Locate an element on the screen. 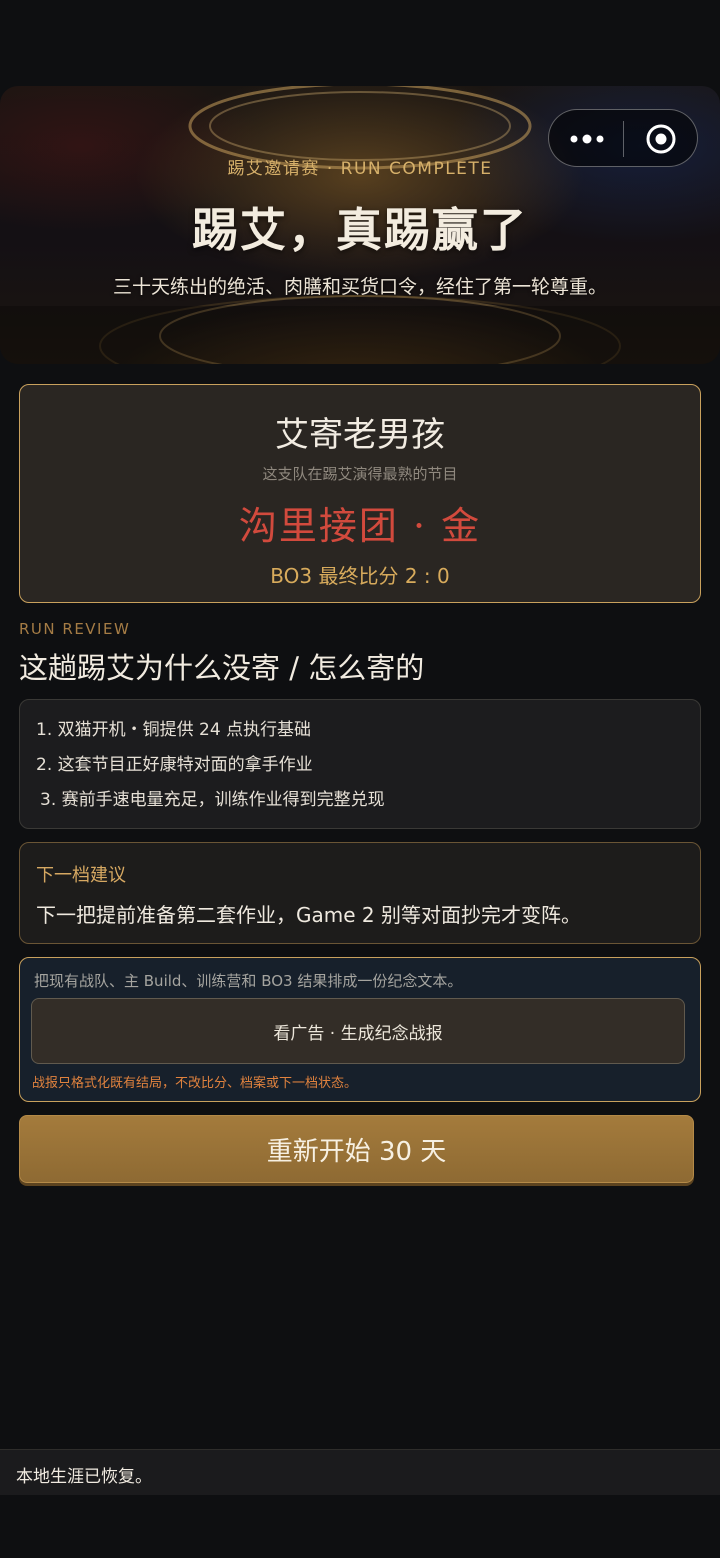 The height and width of the screenshot is (1558, 720). review-title: 这趟踢艾为什么没寄 / 怎么寄的 is located at coordinates (222, 668).